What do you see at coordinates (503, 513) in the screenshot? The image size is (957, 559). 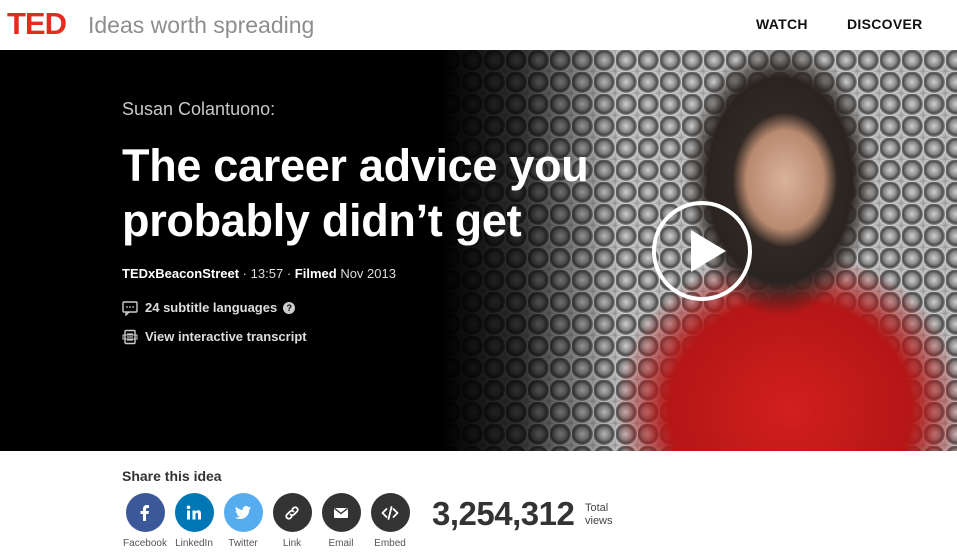 I see `total-views-count: 3,254,312` at bounding box center [503, 513].